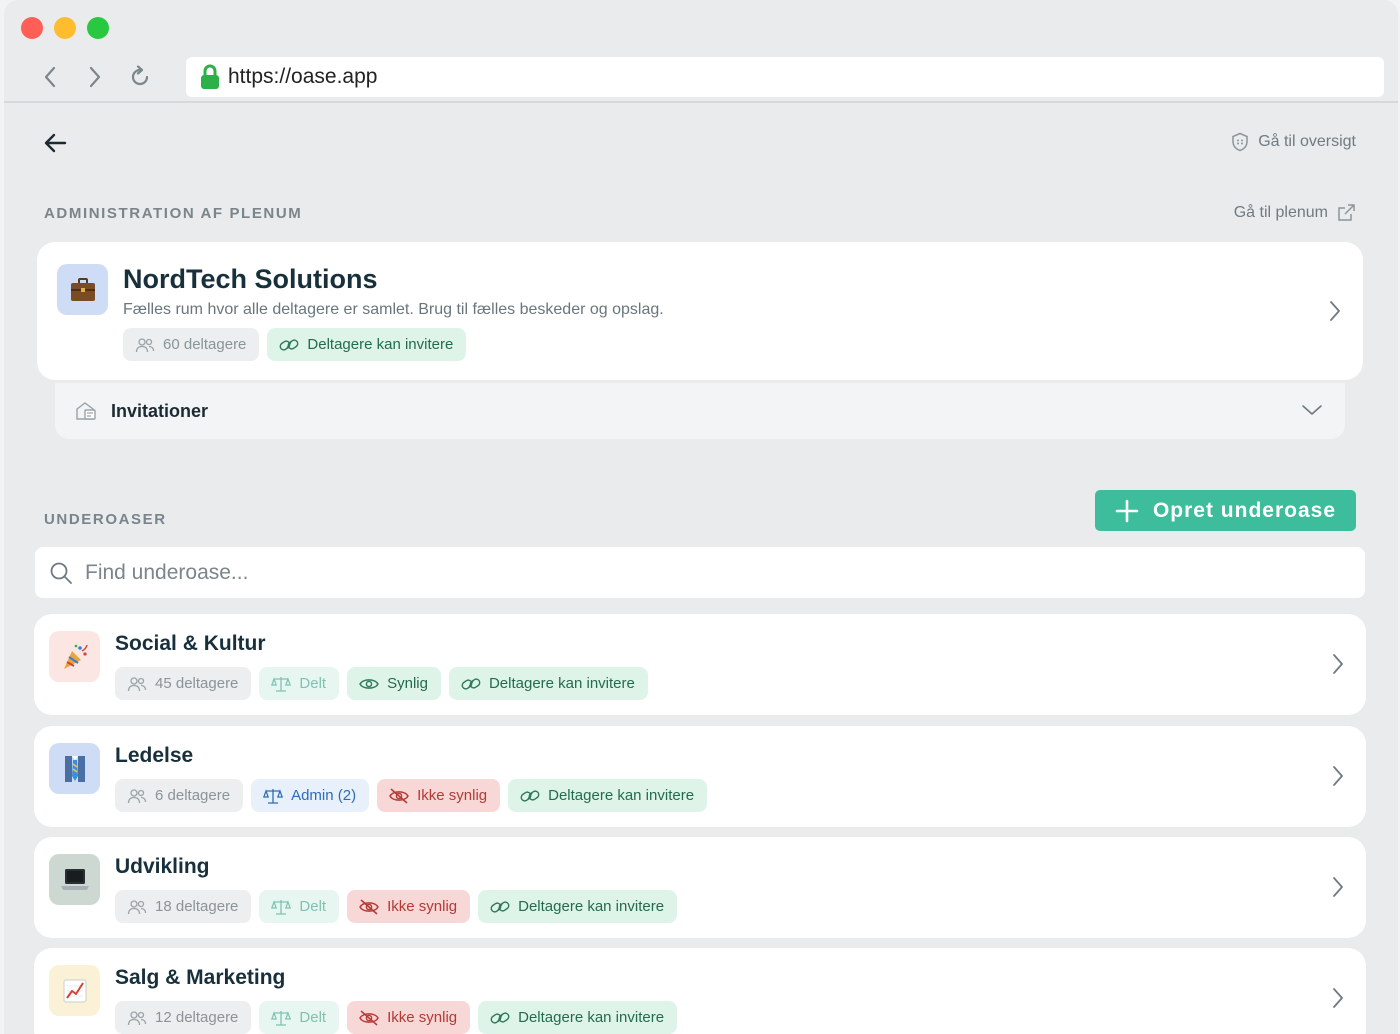 The image size is (1400, 1034). What do you see at coordinates (183, 1017) in the screenshot?
I see `members-badge: 12 deltagere` at bounding box center [183, 1017].